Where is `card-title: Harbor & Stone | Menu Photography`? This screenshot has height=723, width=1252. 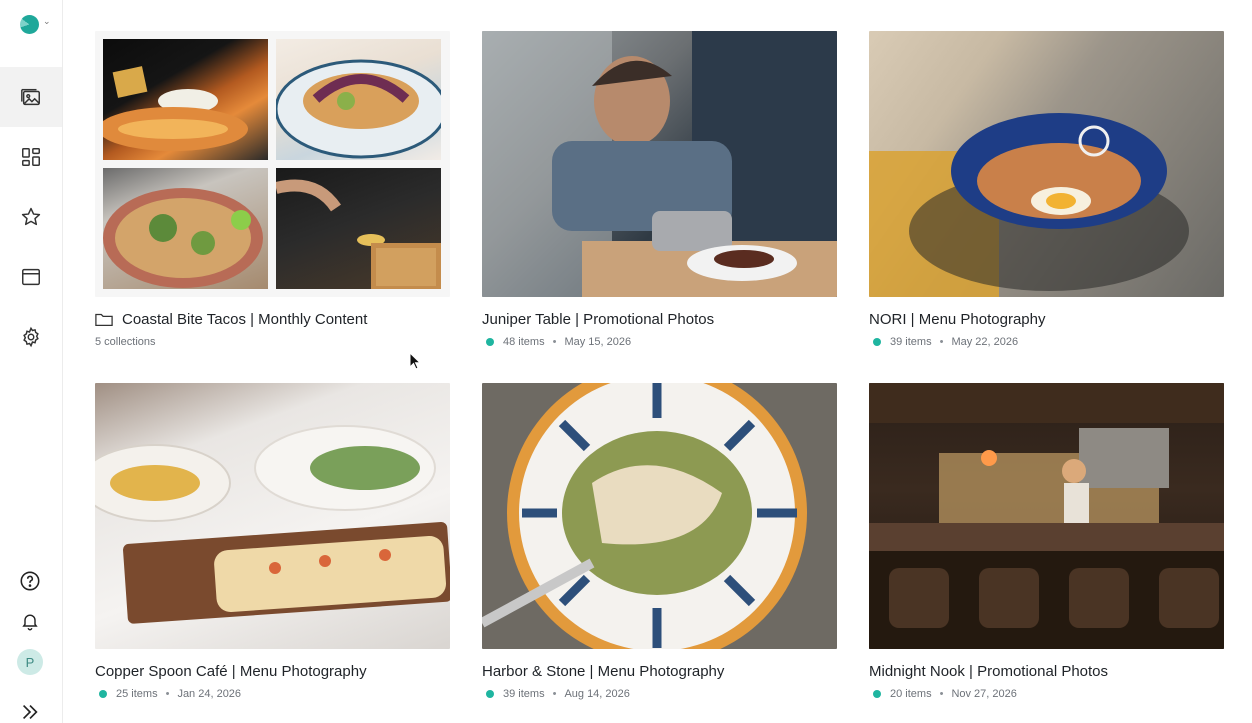
card-title: Harbor & Stone | Menu Photography is located at coordinates (603, 671).